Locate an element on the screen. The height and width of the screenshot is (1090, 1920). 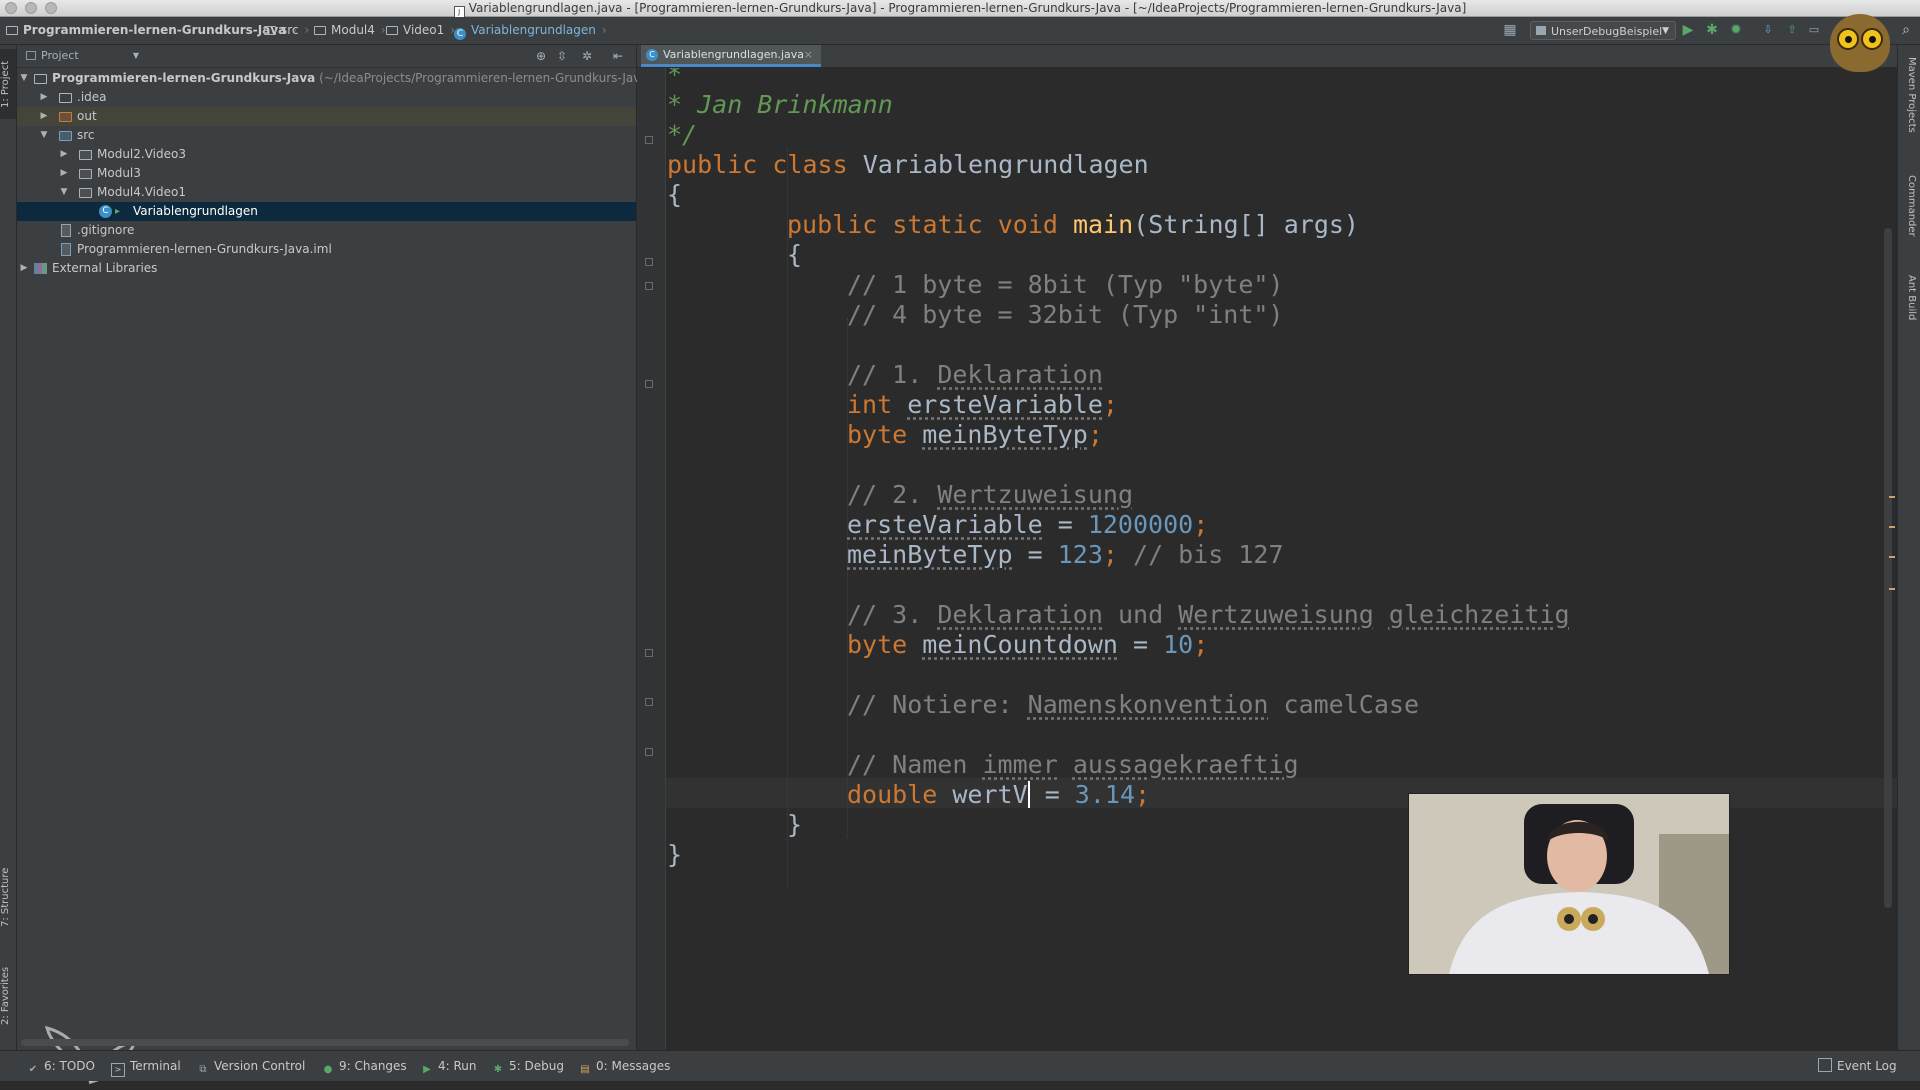
tool-todo: ✔ 6: TODO is located at coordinates (61, 1066).